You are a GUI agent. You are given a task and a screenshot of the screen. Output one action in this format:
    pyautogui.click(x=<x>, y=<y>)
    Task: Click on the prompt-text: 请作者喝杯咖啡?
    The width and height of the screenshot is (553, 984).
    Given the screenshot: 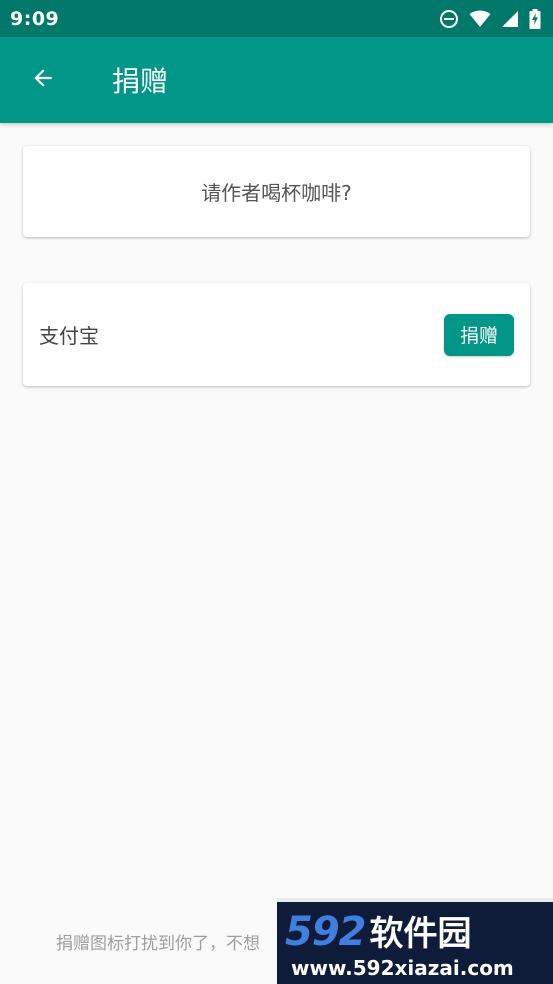 What is the action you would take?
    pyautogui.click(x=276, y=193)
    